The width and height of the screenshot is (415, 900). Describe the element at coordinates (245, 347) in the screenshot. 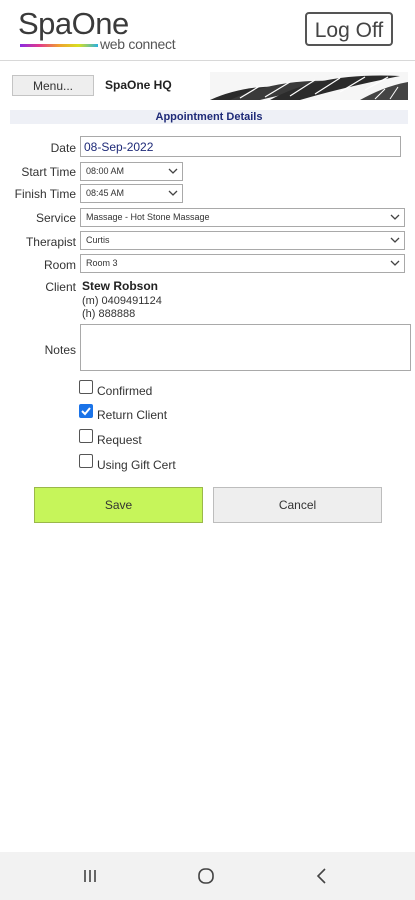

I see `notes-textarea` at that location.